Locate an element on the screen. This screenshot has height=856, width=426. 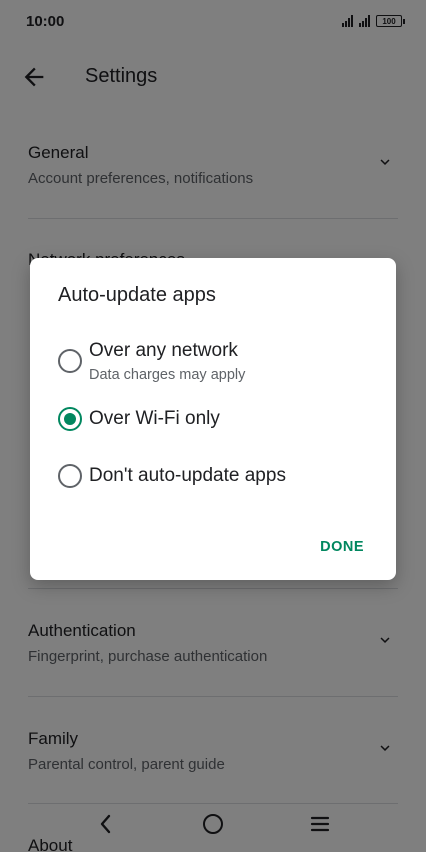
option-label: Don't auto-update apps is located at coordinates (187, 475).